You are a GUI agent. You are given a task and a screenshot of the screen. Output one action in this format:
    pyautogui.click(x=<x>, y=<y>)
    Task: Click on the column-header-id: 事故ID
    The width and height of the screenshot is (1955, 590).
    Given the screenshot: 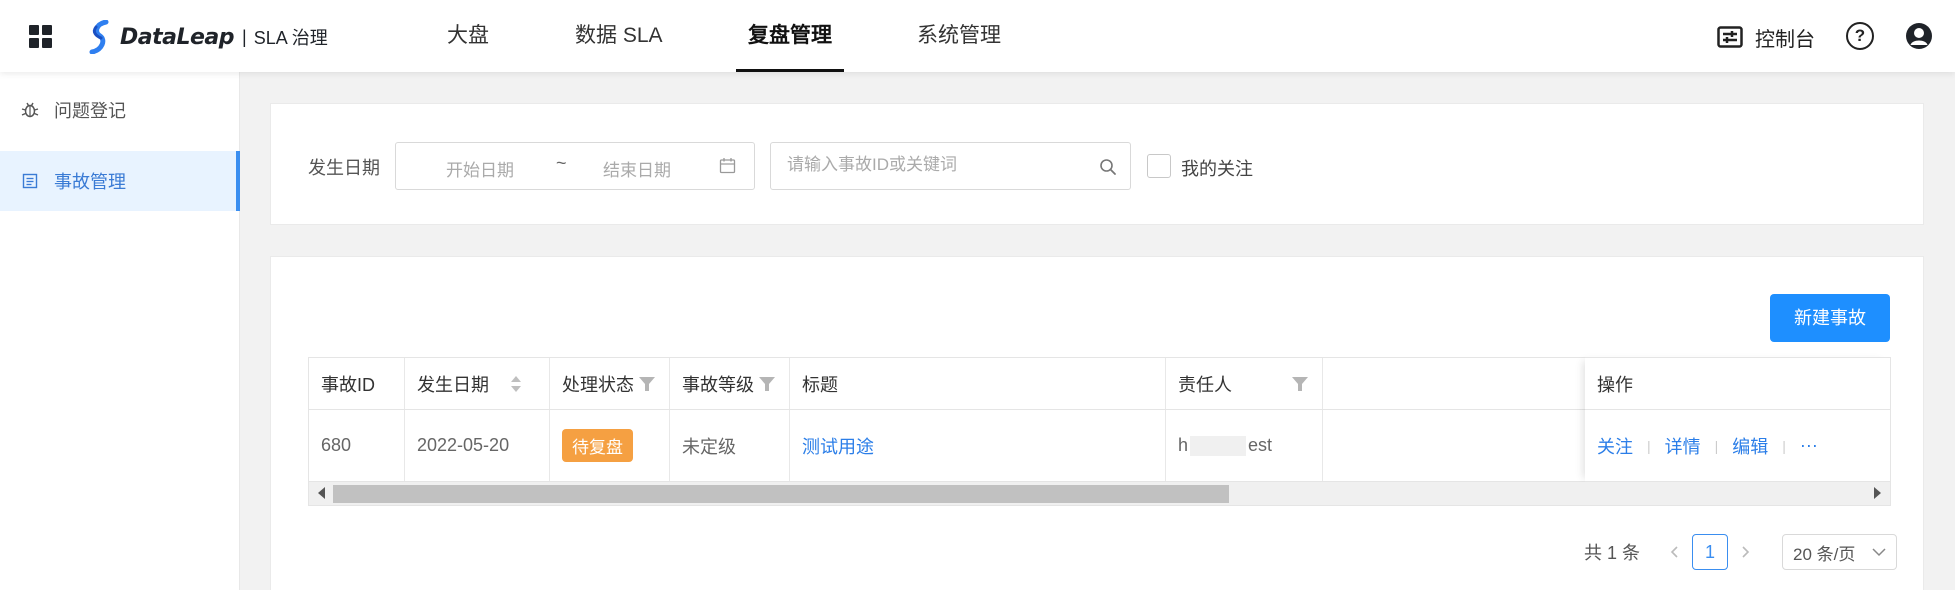 What is the action you would take?
    pyautogui.click(x=357, y=383)
    